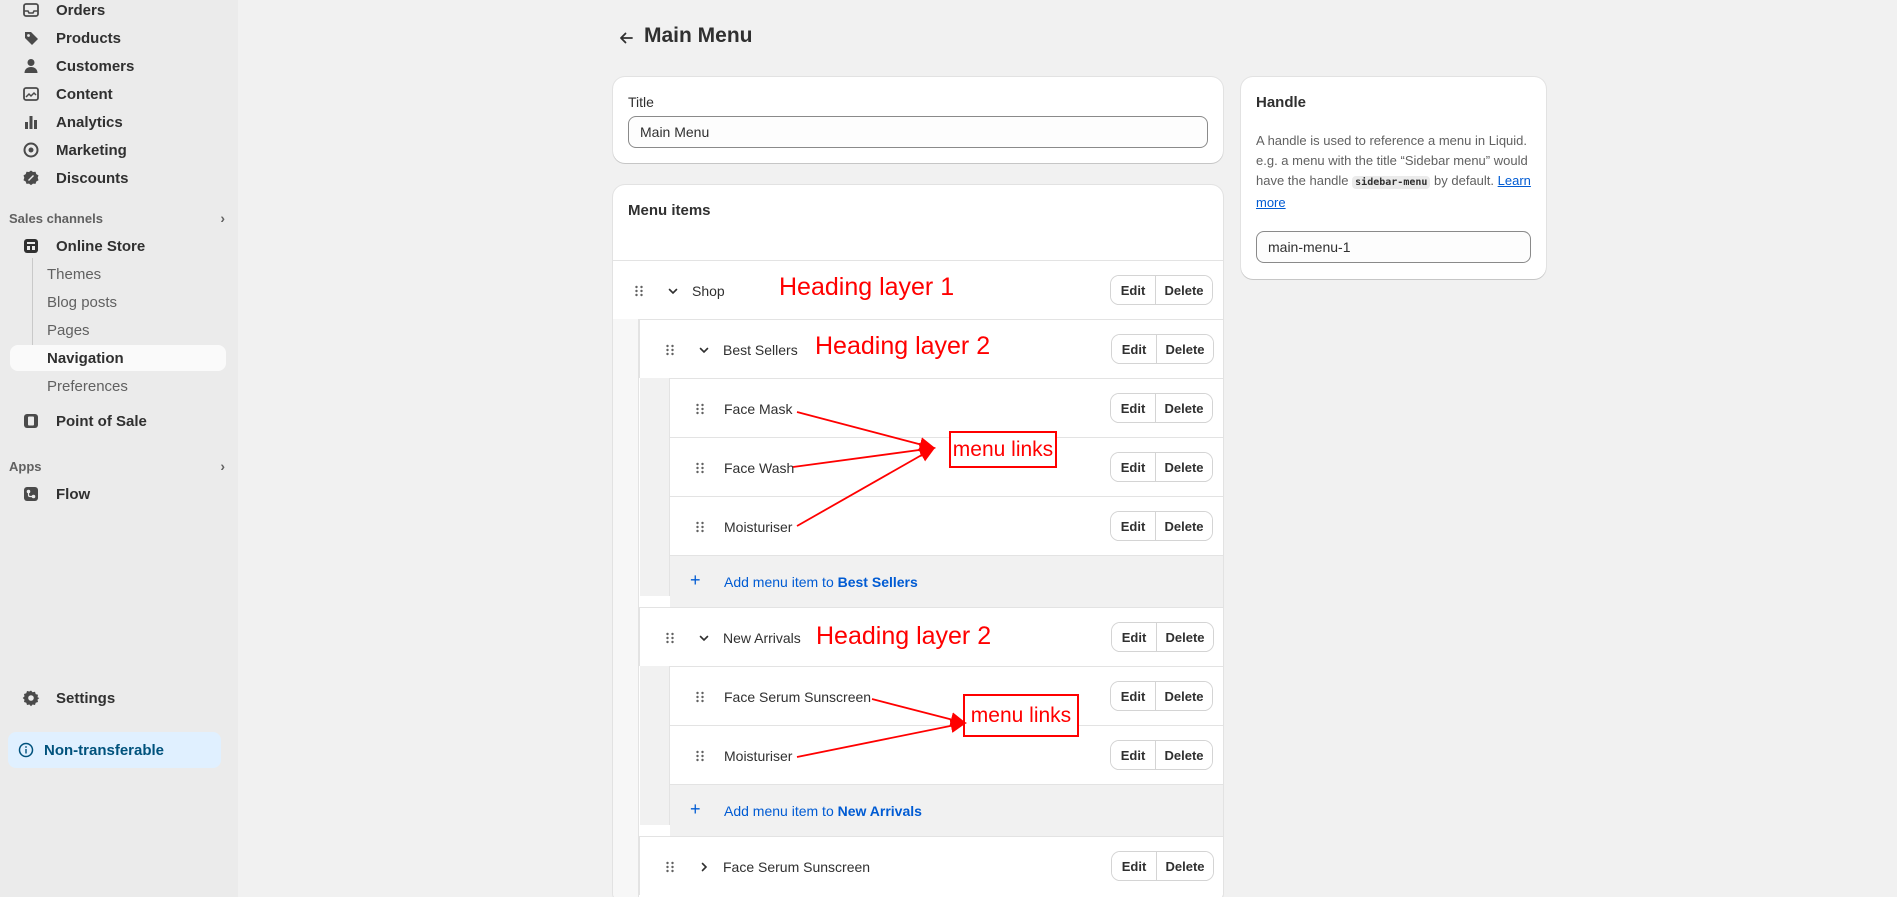  What do you see at coordinates (25, 466) in the screenshot?
I see `section-label: Apps` at bounding box center [25, 466].